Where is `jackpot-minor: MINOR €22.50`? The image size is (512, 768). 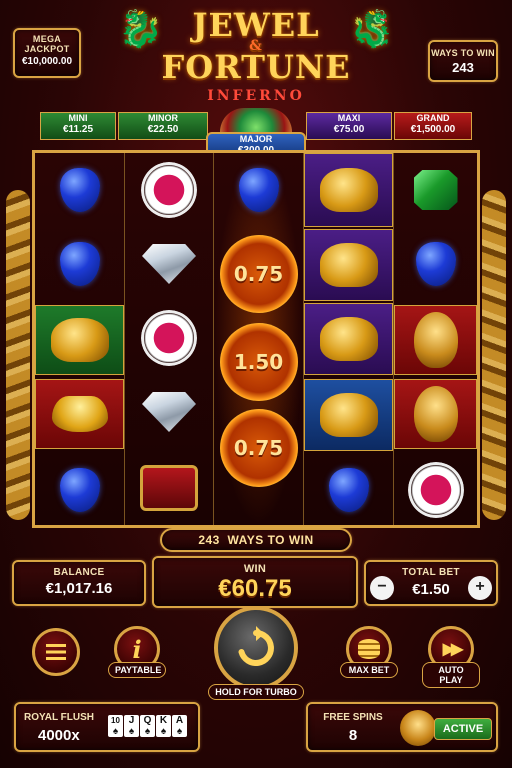
jackpot-minor: MINOR €22.50 is located at coordinates (163, 126).